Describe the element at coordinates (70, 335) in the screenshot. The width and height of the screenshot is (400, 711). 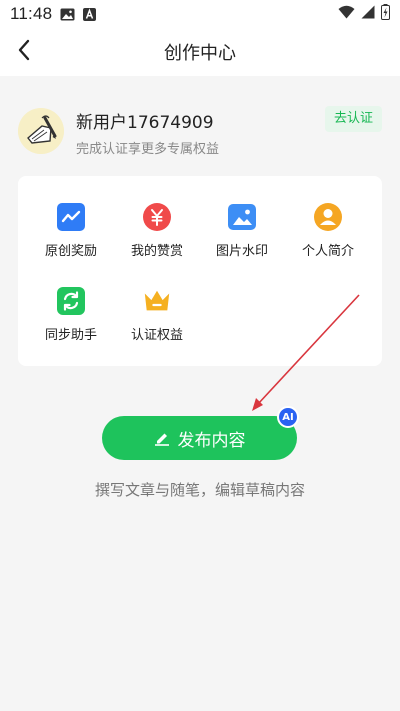
I see `grid-item-label: 同步助手` at that location.